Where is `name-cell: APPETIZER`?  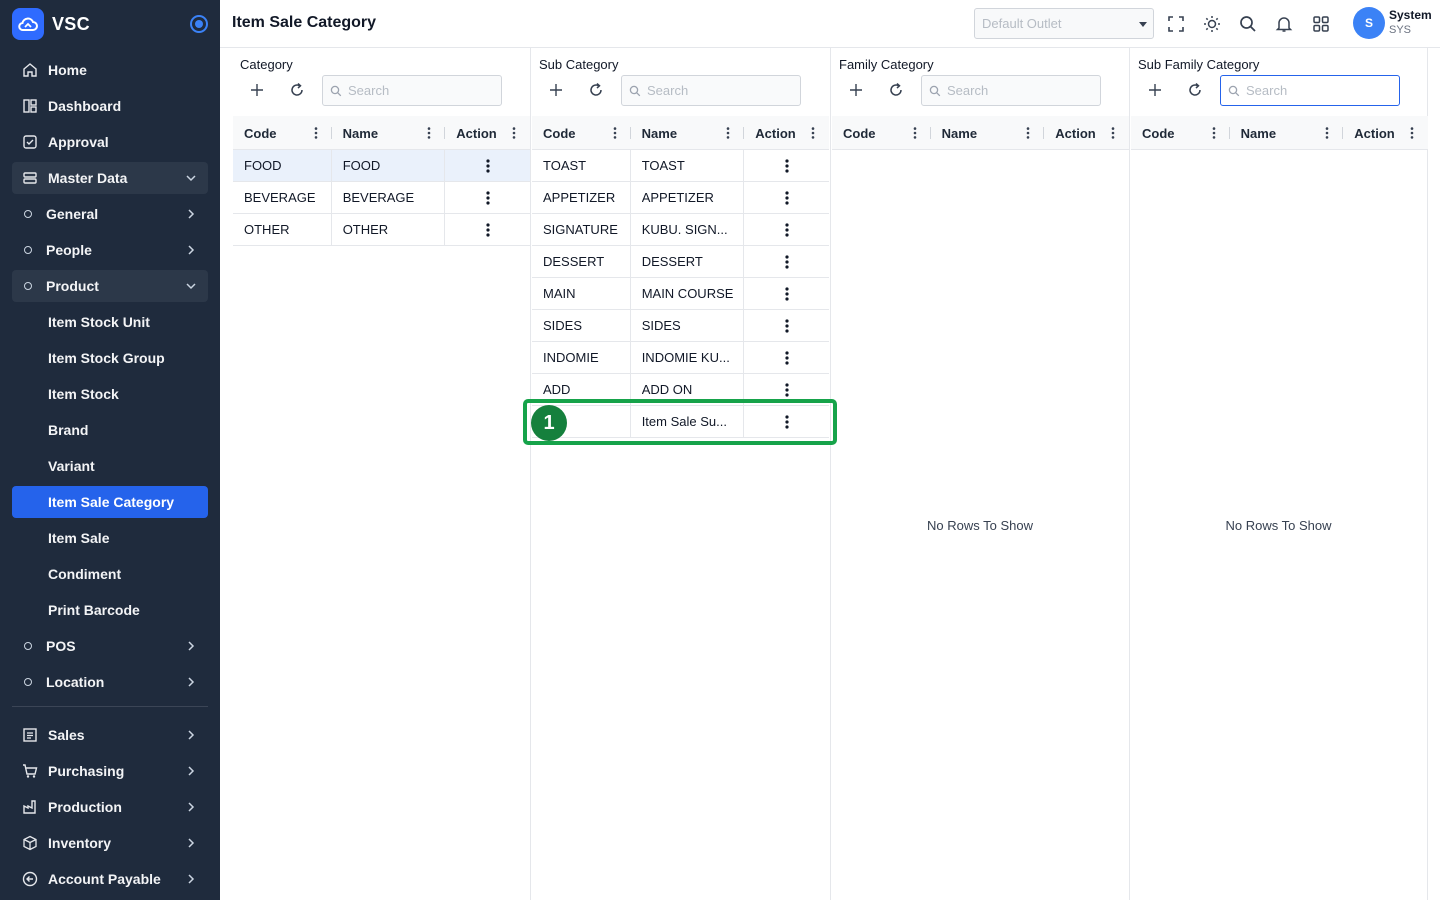 name-cell: APPETIZER is located at coordinates (688, 197).